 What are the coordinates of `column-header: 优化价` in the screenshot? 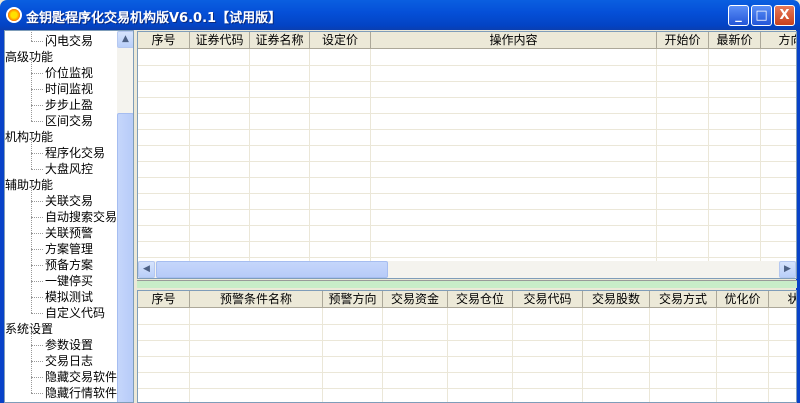 It's located at (743, 299).